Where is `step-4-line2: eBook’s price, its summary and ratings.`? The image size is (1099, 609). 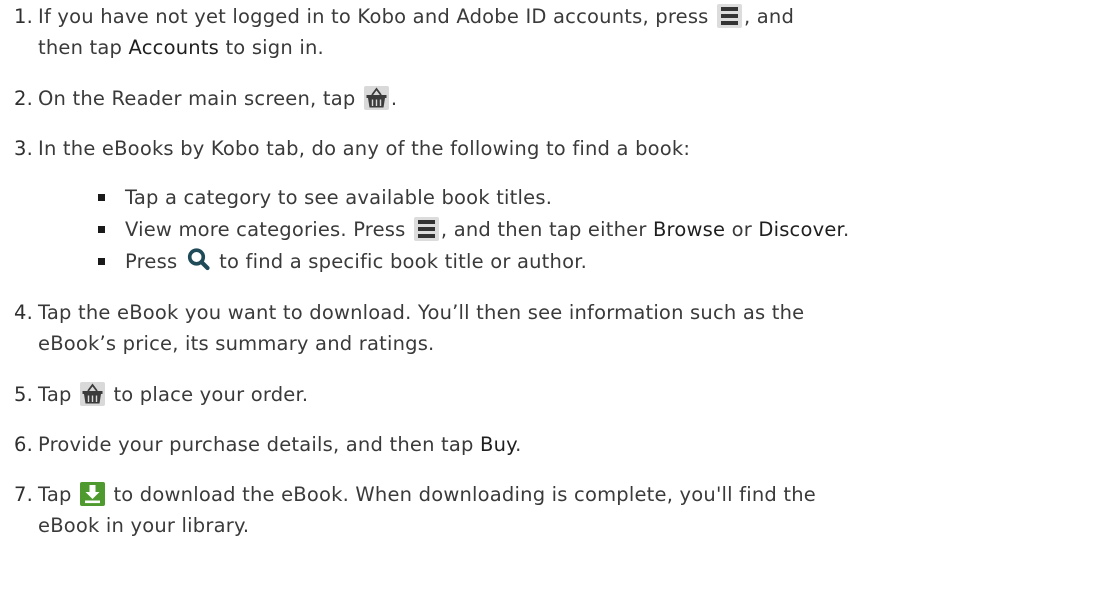
step-4-line2: eBook’s price, its summary and ratings. is located at coordinates (236, 343).